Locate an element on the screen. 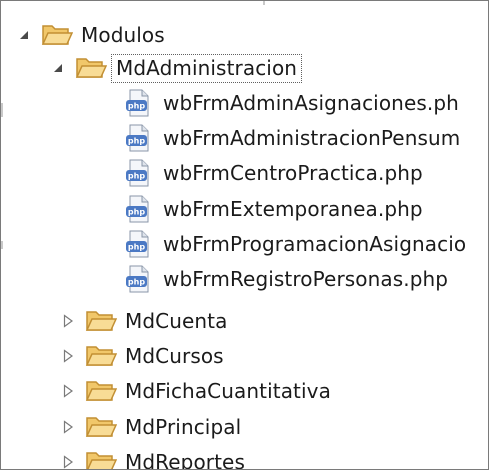 The width and height of the screenshot is (489, 470). tree-file-label: wbFrmRegistroPersonas.php is located at coordinates (306, 279).